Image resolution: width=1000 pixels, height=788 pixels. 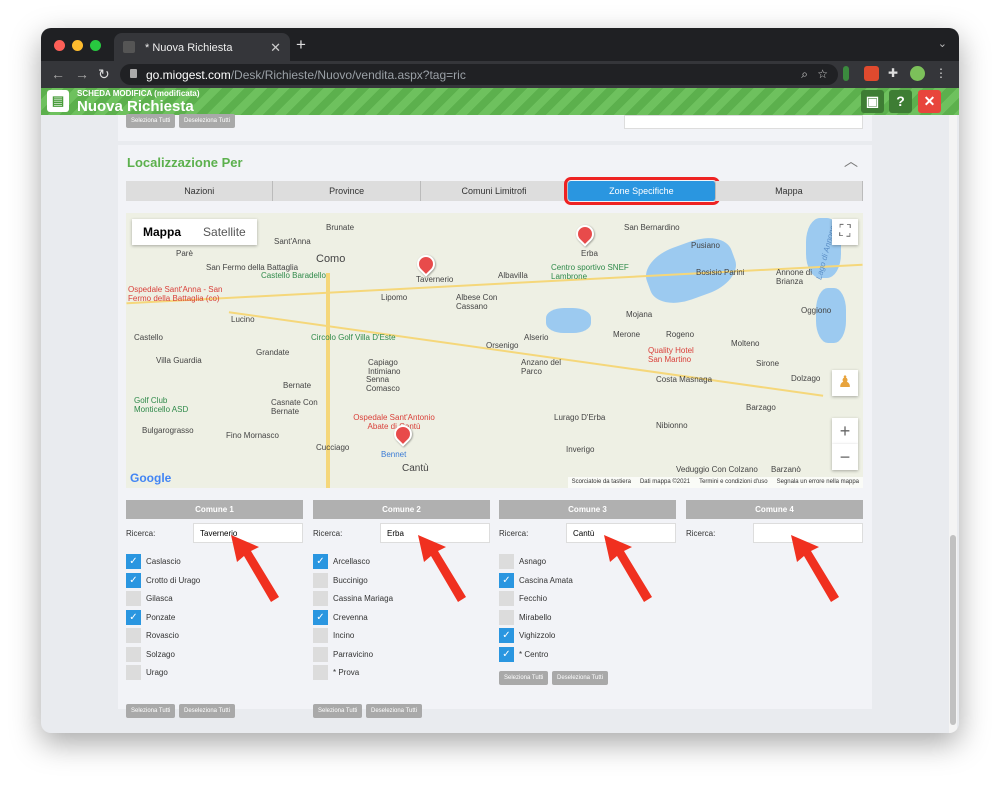 What do you see at coordinates (534, 654) in the screenshot?
I see `item-label: * Centro` at bounding box center [534, 654].